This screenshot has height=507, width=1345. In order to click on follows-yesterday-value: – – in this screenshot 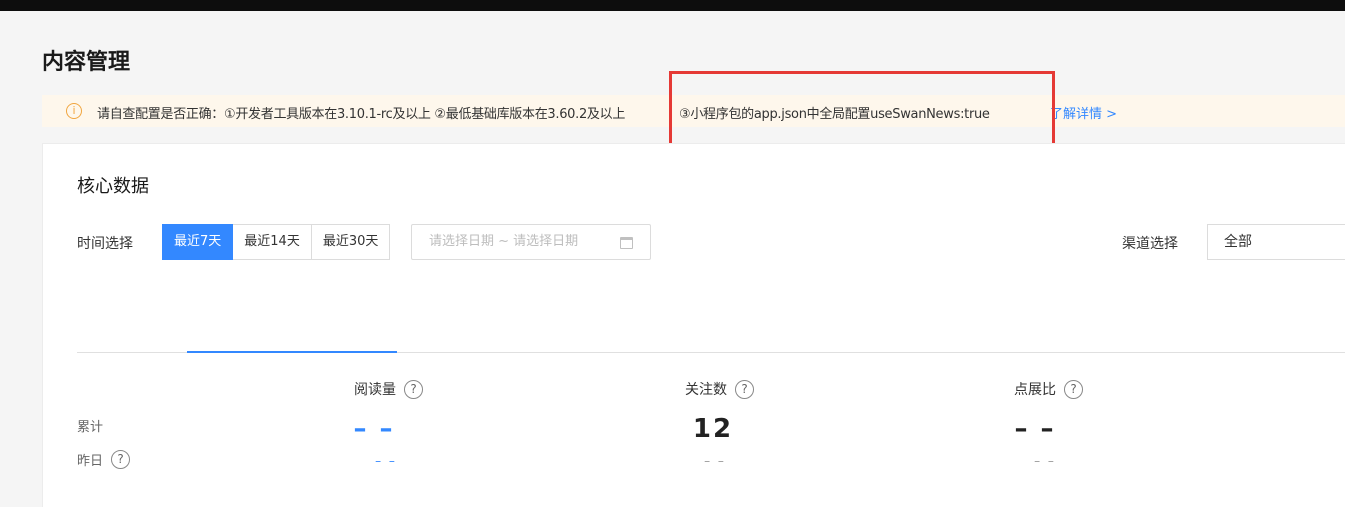, I will do `click(715, 461)`.